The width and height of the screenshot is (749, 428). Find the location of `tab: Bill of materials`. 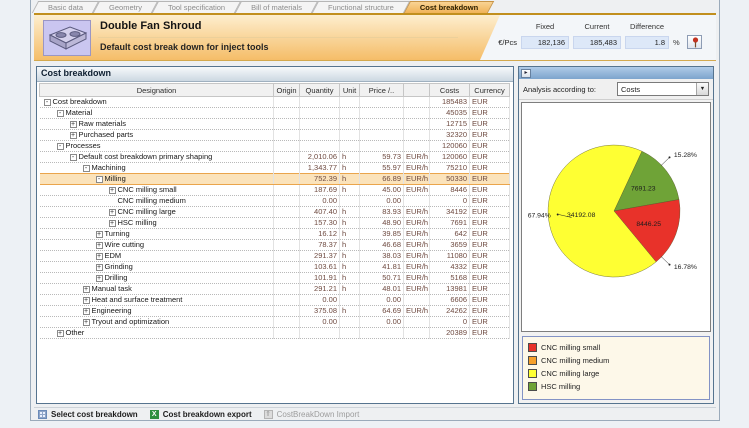

tab: Bill of materials is located at coordinates (276, 7).